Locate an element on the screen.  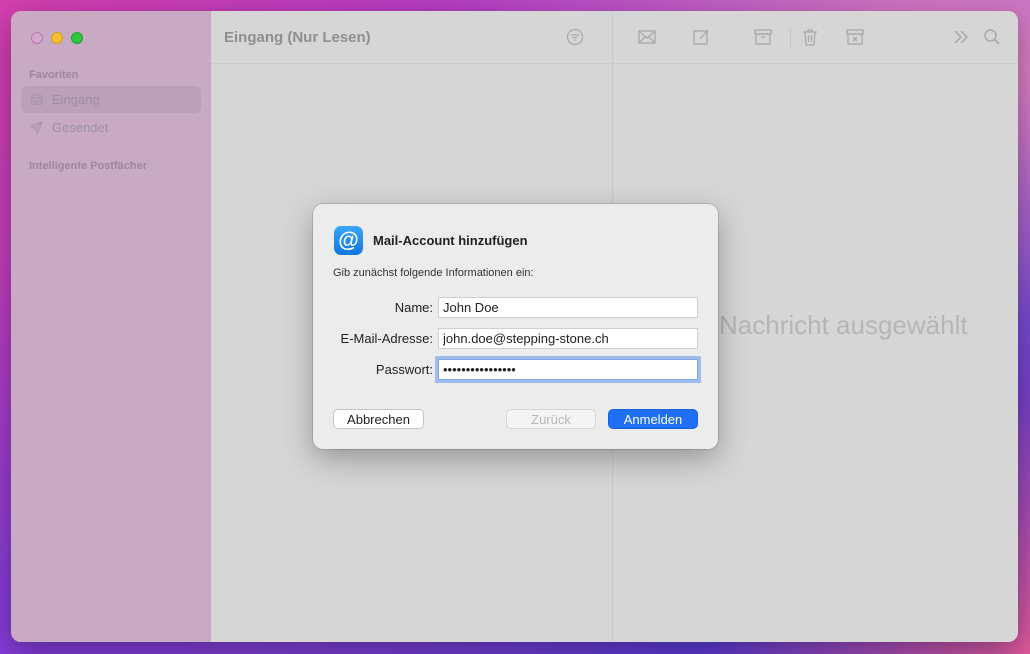
password-field is located at coordinates (568, 369).